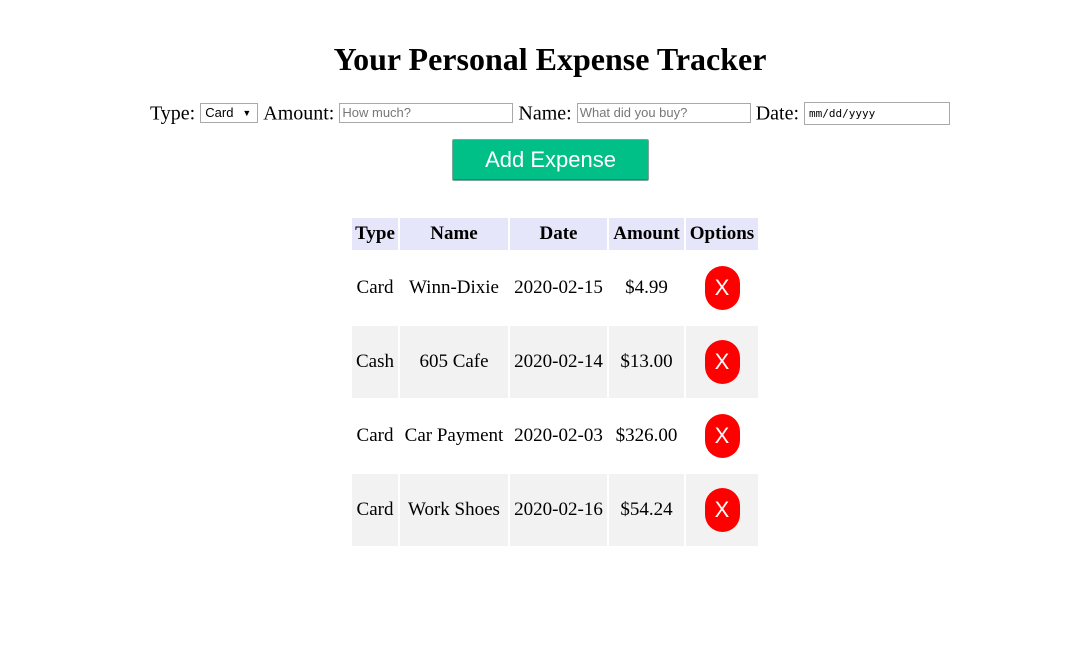 This screenshot has height=663, width=1083. I want to click on header-options: Options, so click(722, 234).